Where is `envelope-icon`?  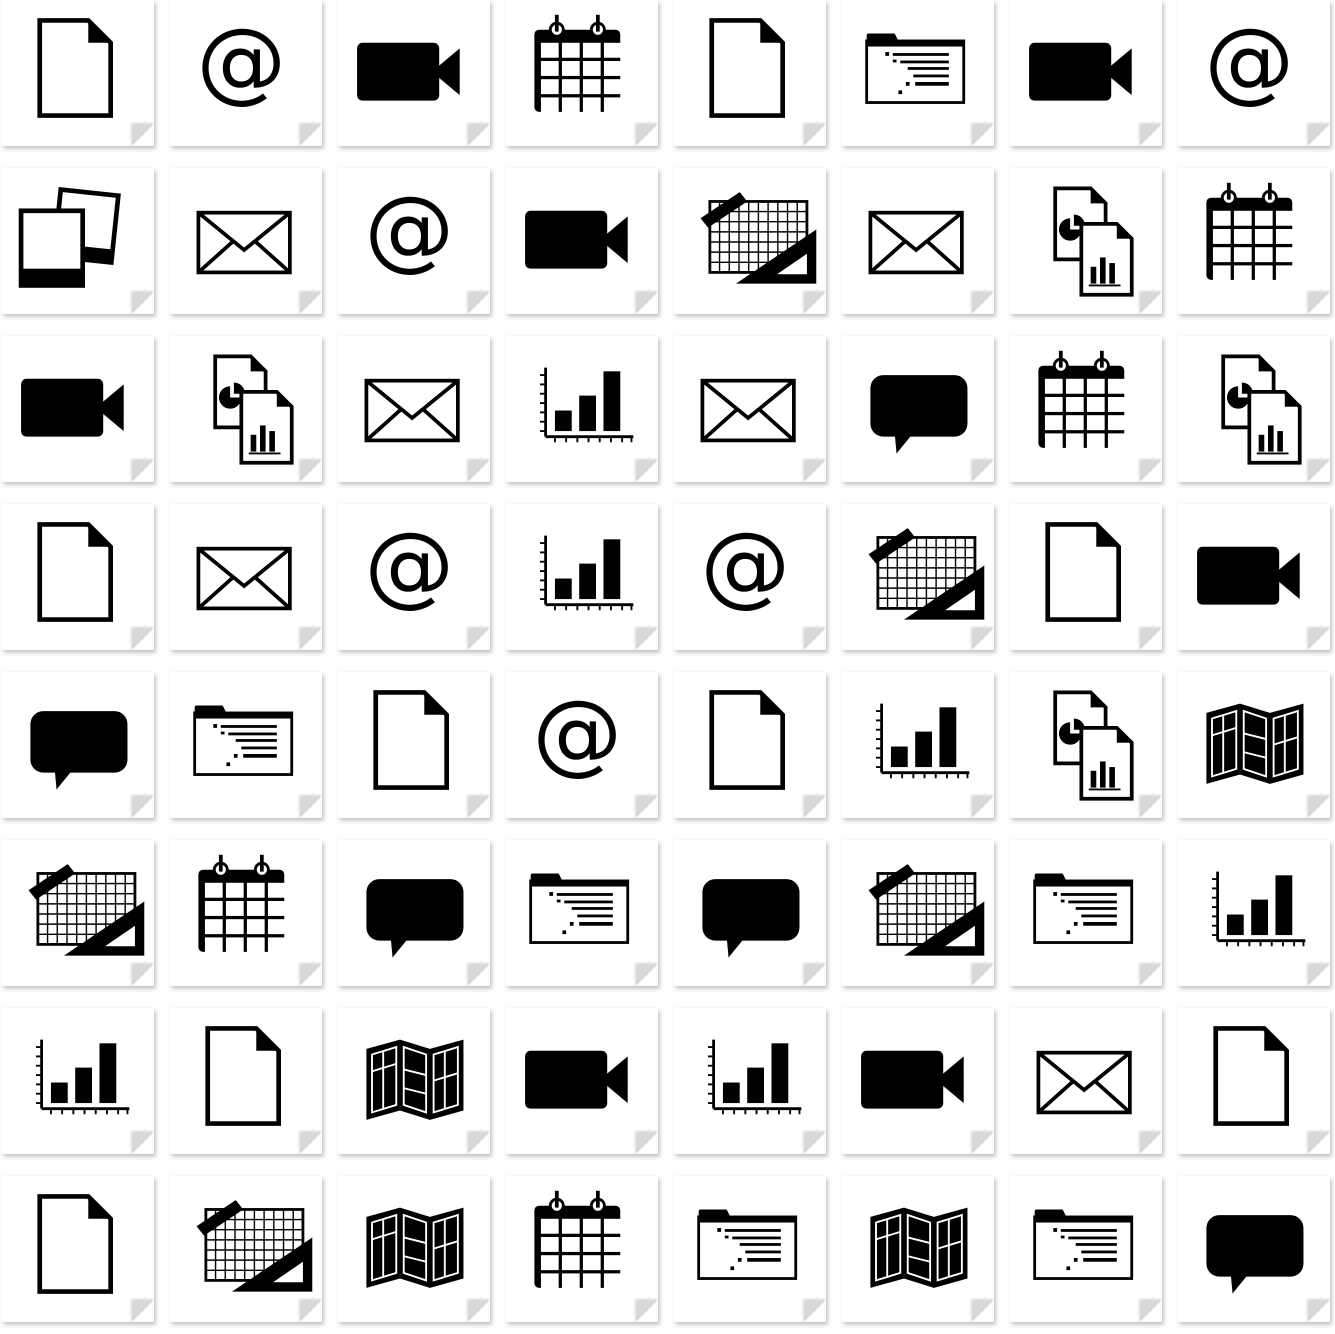 envelope-icon is located at coordinates (412, 410).